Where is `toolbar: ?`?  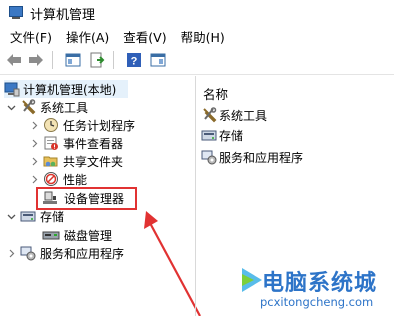 toolbar: ? is located at coordinates (197, 60).